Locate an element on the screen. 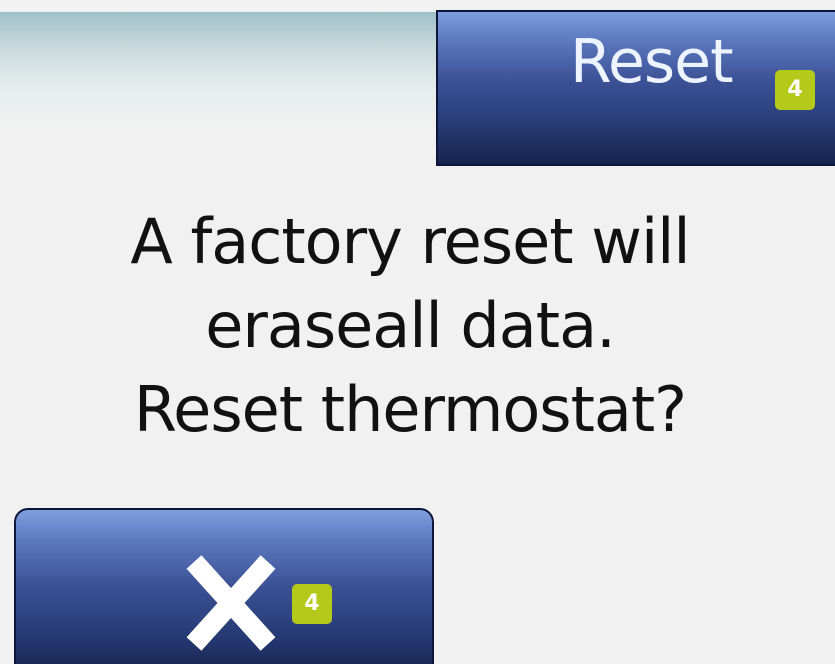  cancel-button-badge: 4 is located at coordinates (312, 604).